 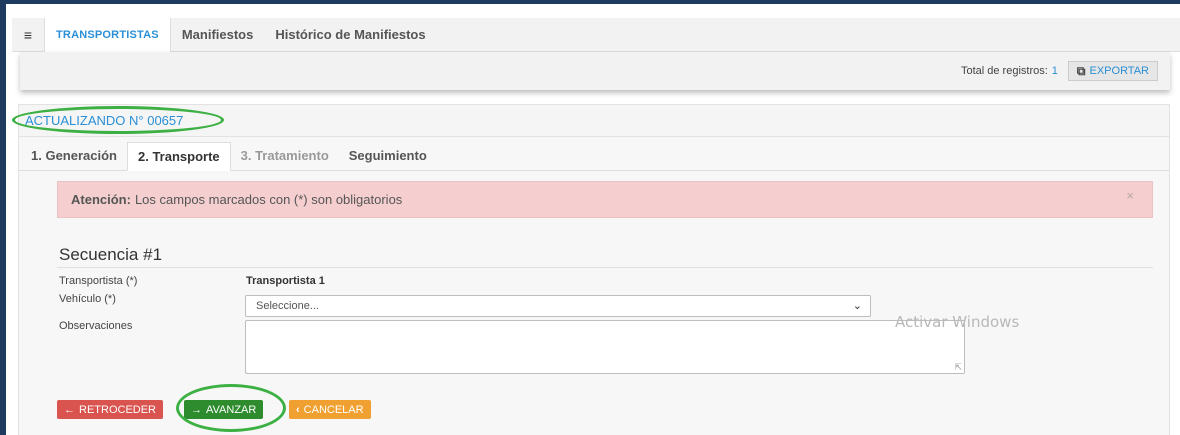 I want to click on back-button-label: RETROCEDER, so click(x=118, y=409).